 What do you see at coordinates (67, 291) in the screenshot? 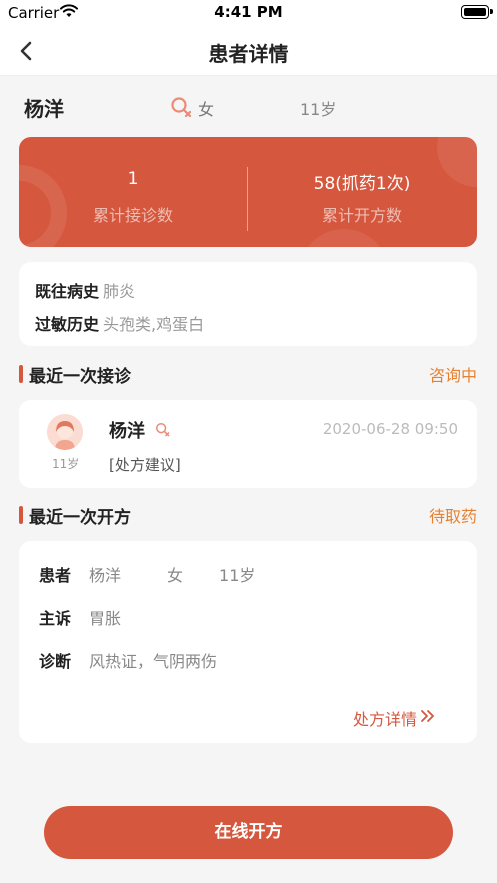
I see `past-illness-label: 既往病史` at bounding box center [67, 291].